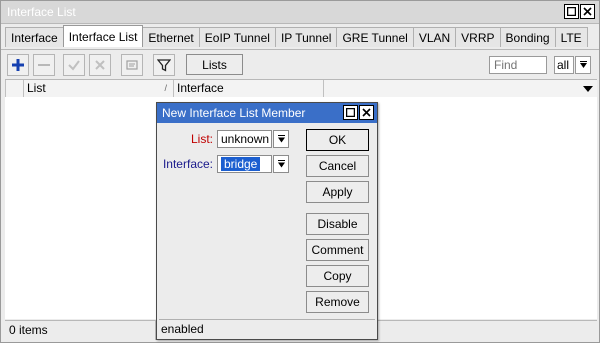  I want to click on tab-ethernet: Ethernet, so click(171, 37).